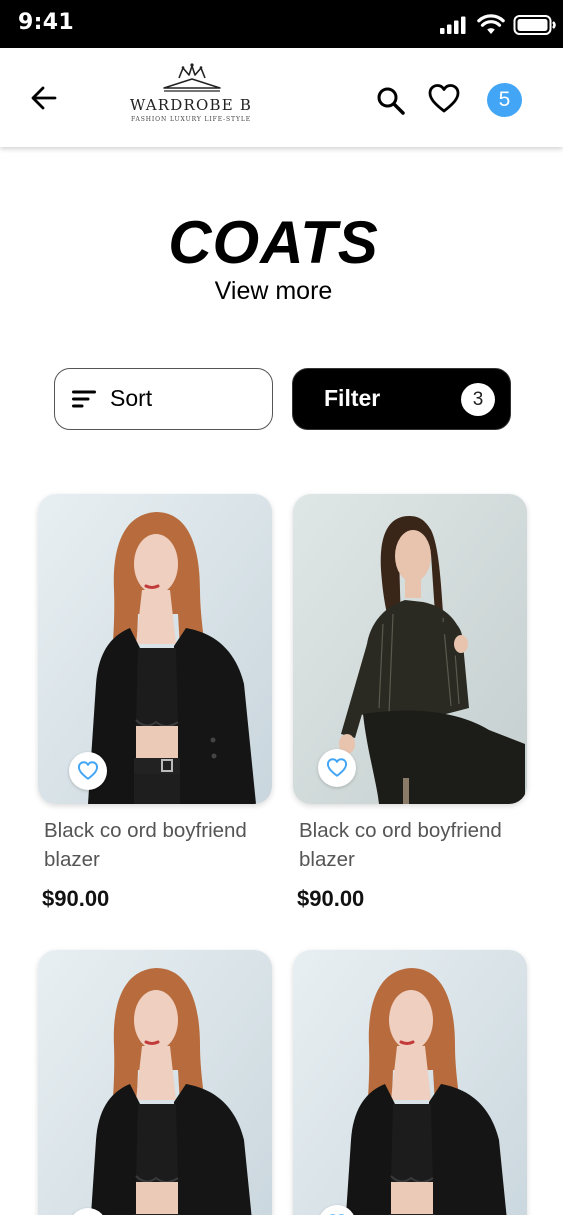 This screenshot has width=563, height=1215. What do you see at coordinates (273, 291) in the screenshot?
I see `view-more-link: View more` at bounding box center [273, 291].